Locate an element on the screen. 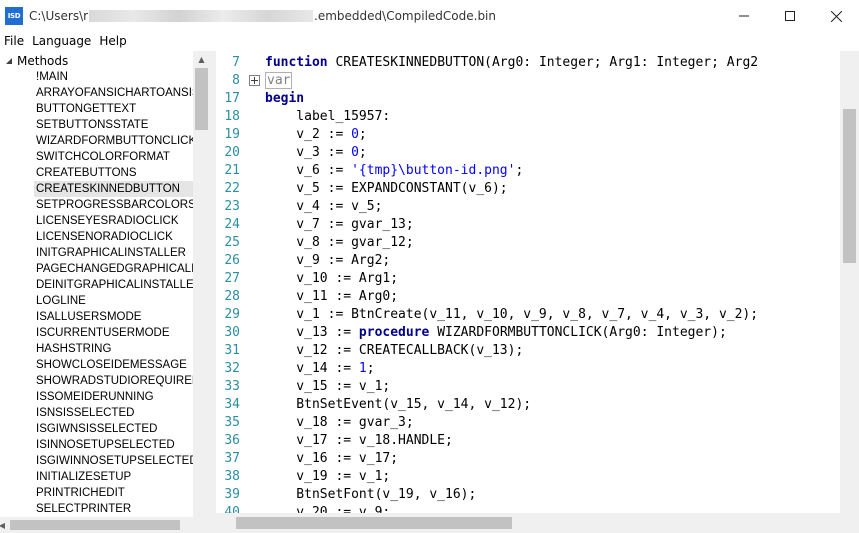  line-number: 25 is located at coordinates (232, 242).